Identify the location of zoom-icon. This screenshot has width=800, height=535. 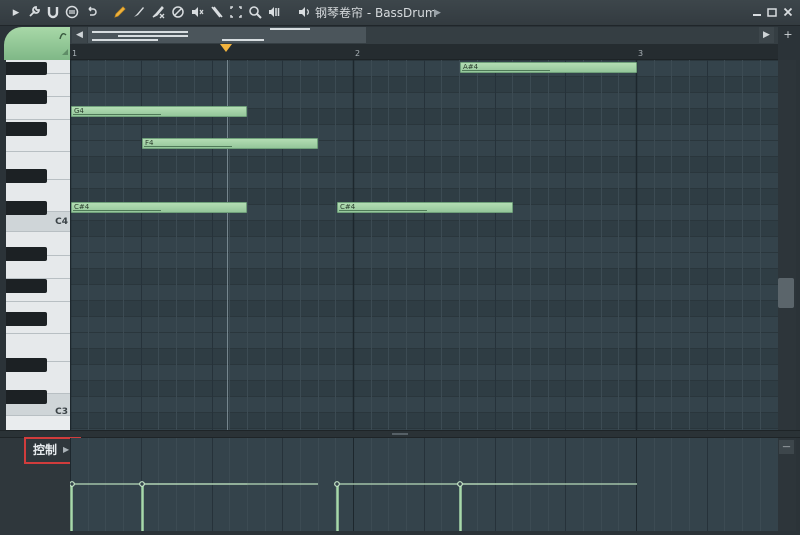
(255, 13).